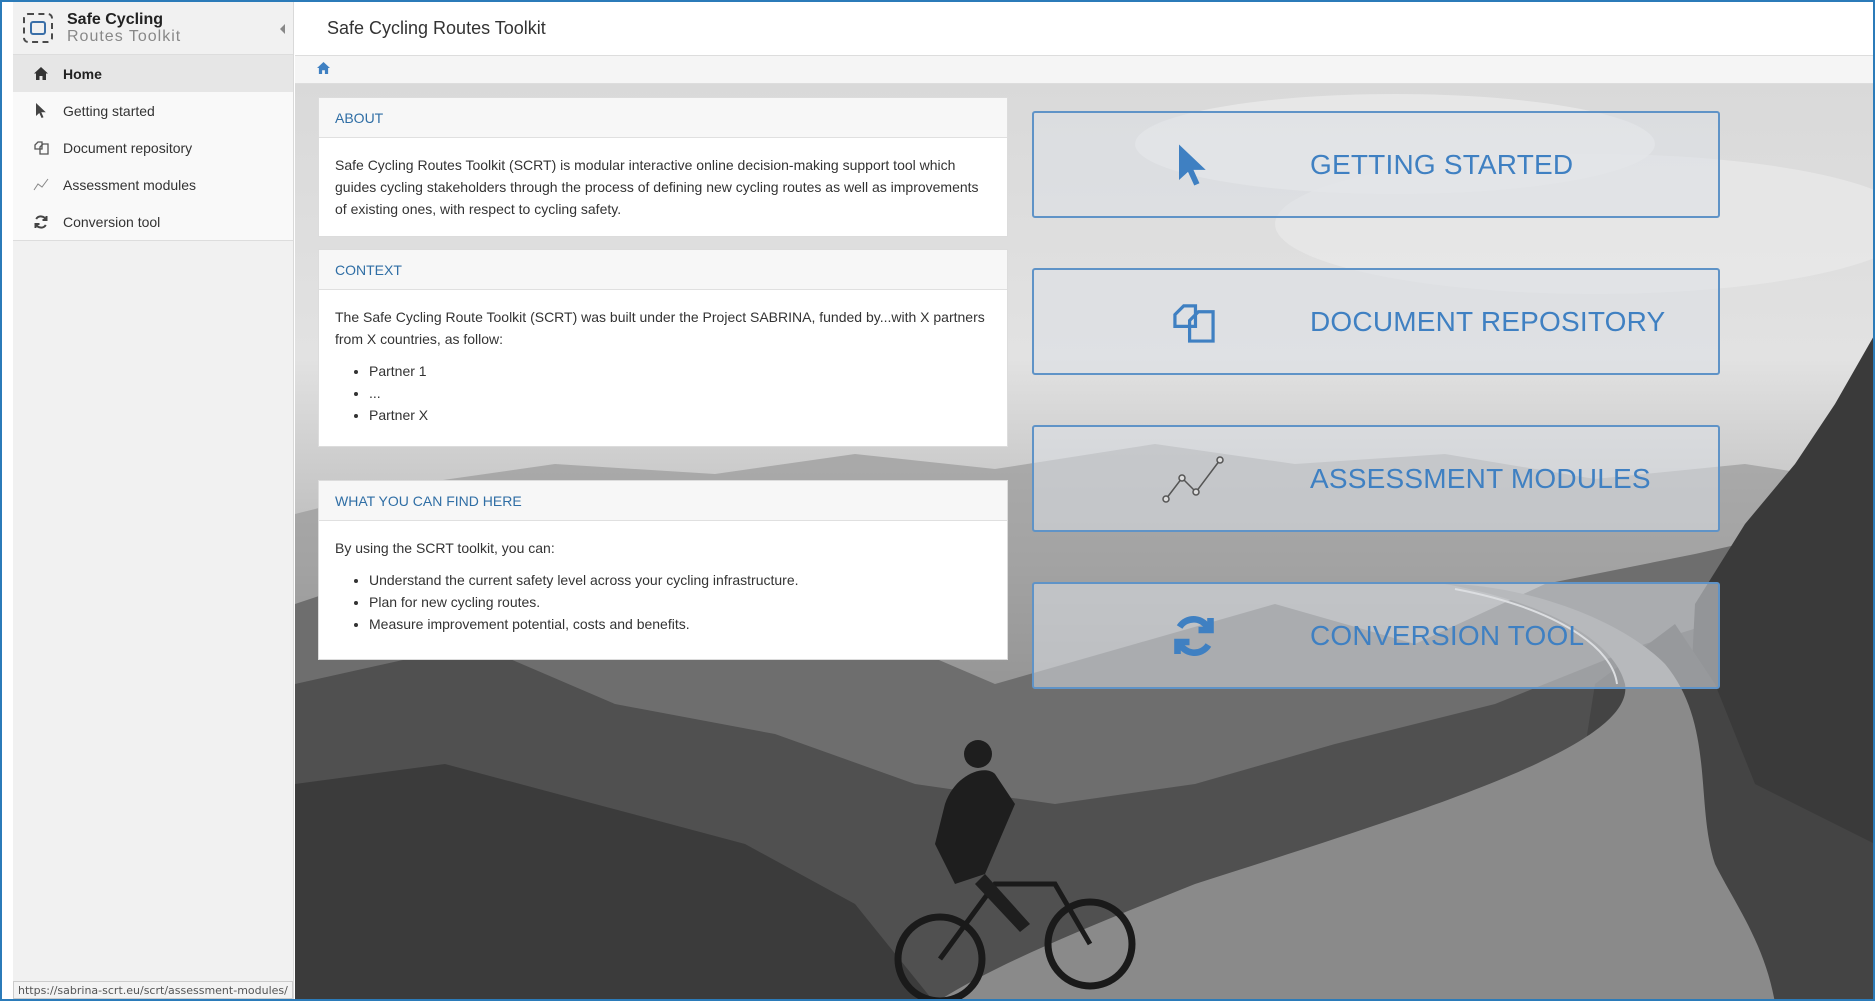  What do you see at coordinates (41, 74) in the screenshot?
I see `home-icon` at bounding box center [41, 74].